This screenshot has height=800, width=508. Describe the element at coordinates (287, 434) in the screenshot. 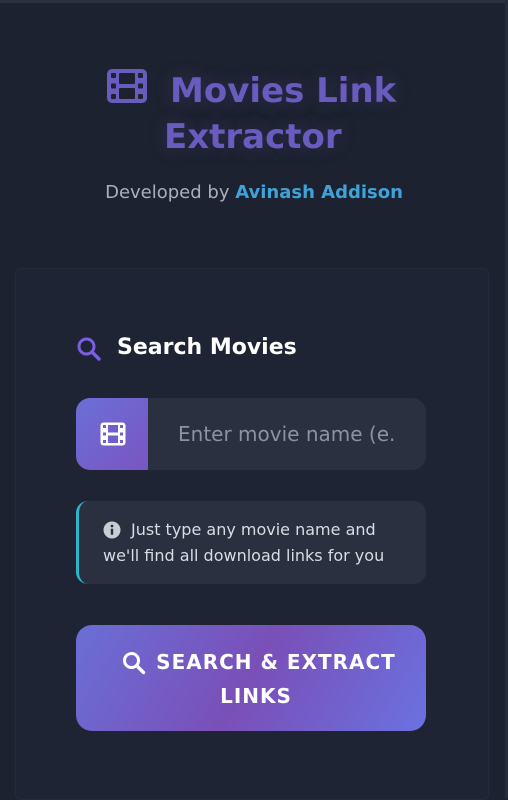

I see `movie-name-input` at that location.